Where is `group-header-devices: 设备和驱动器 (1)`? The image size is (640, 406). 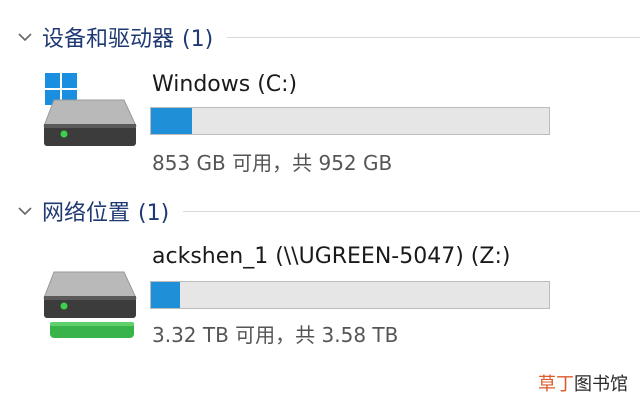 group-header-devices: 设备和驱动器 (1) is located at coordinates (327, 37).